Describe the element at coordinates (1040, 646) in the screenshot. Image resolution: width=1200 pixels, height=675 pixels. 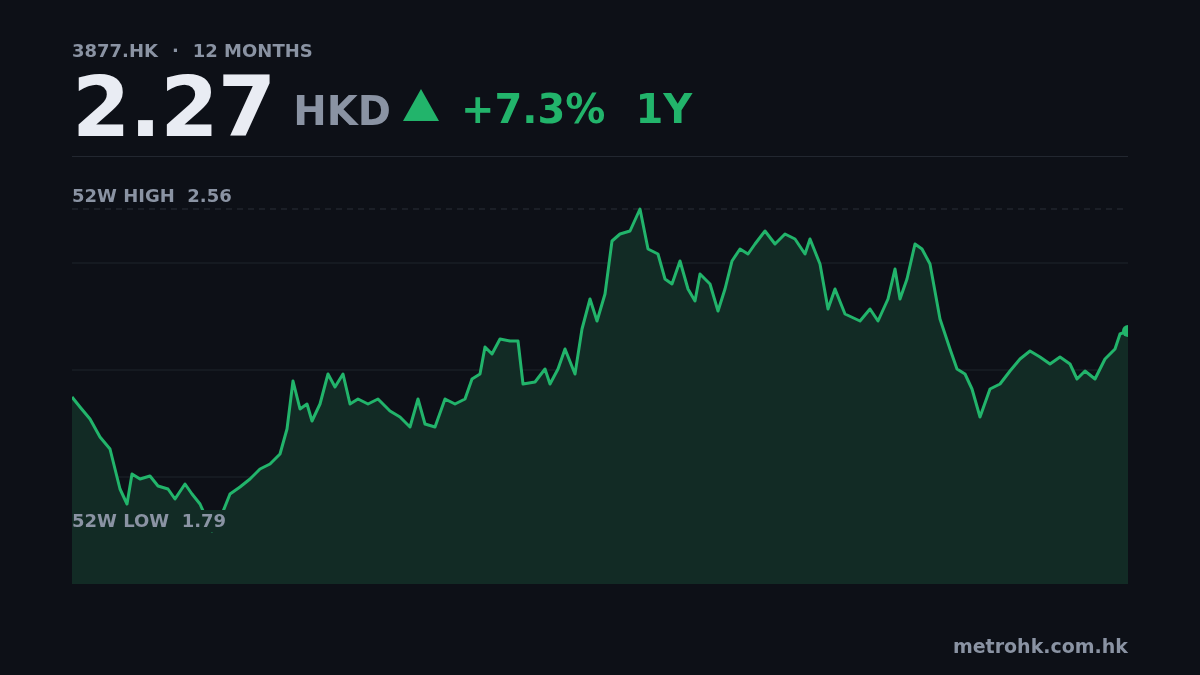
I see `source-label: metrohk.com.hk` at that location.